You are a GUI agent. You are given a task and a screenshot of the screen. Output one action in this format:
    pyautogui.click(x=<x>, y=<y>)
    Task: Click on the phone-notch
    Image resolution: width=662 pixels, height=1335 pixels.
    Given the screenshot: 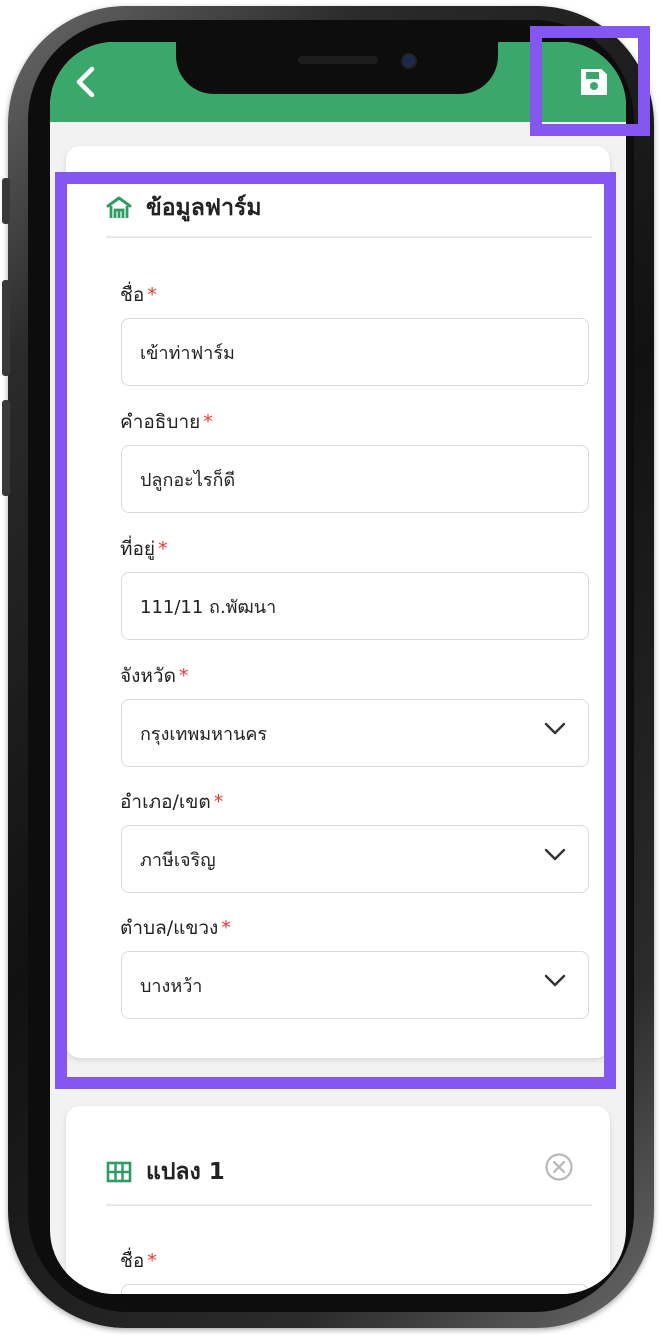 What is the action you would take?
    pyautogui.click(x=337, y=68)
    